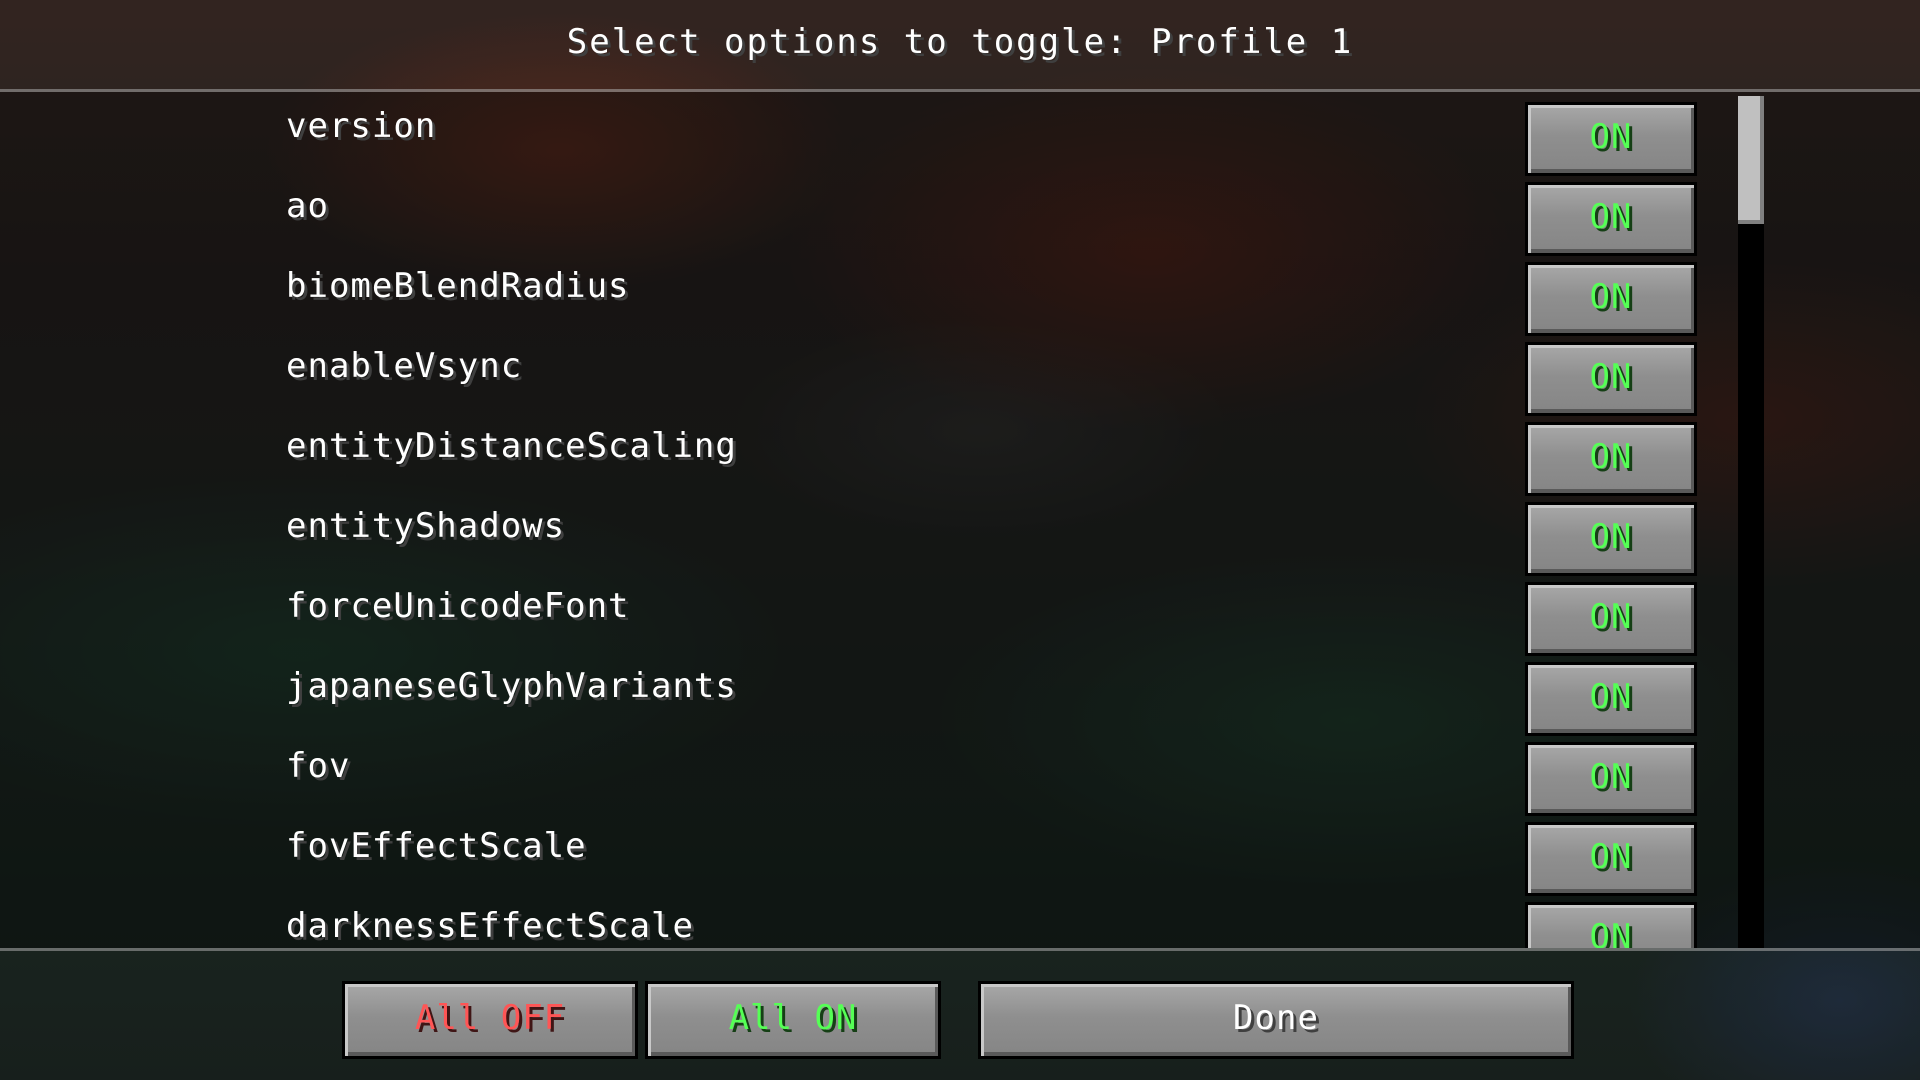  What do you see at coordinates (960, 774) in the screenshot?
I see `list-item: fov ON` at bounding box center [960, 774].